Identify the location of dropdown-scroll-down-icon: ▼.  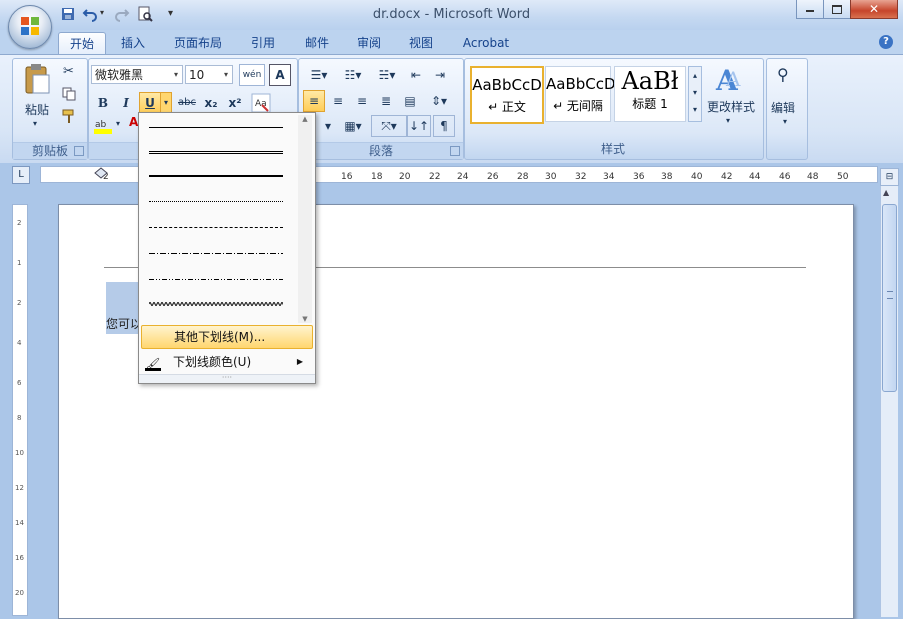
(305, 319).